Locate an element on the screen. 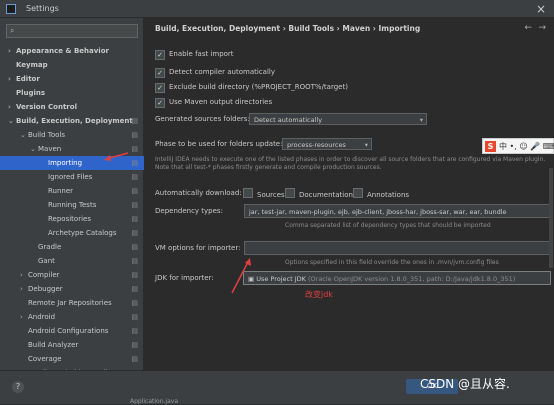 The image size is (554, 405). intellij-logo-icon is located at coordinates (11, 9).